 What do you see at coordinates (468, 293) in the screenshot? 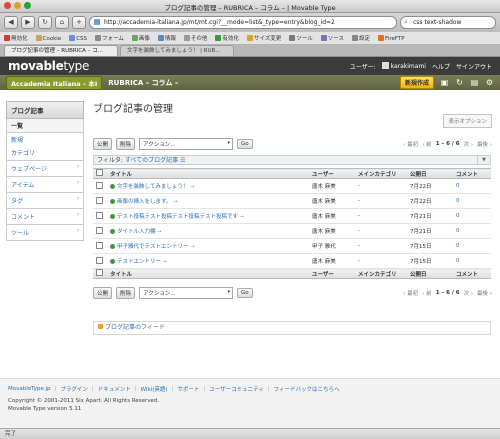
I see `pager-next-bottom: 次 ›` at bounding box center [468, 293].